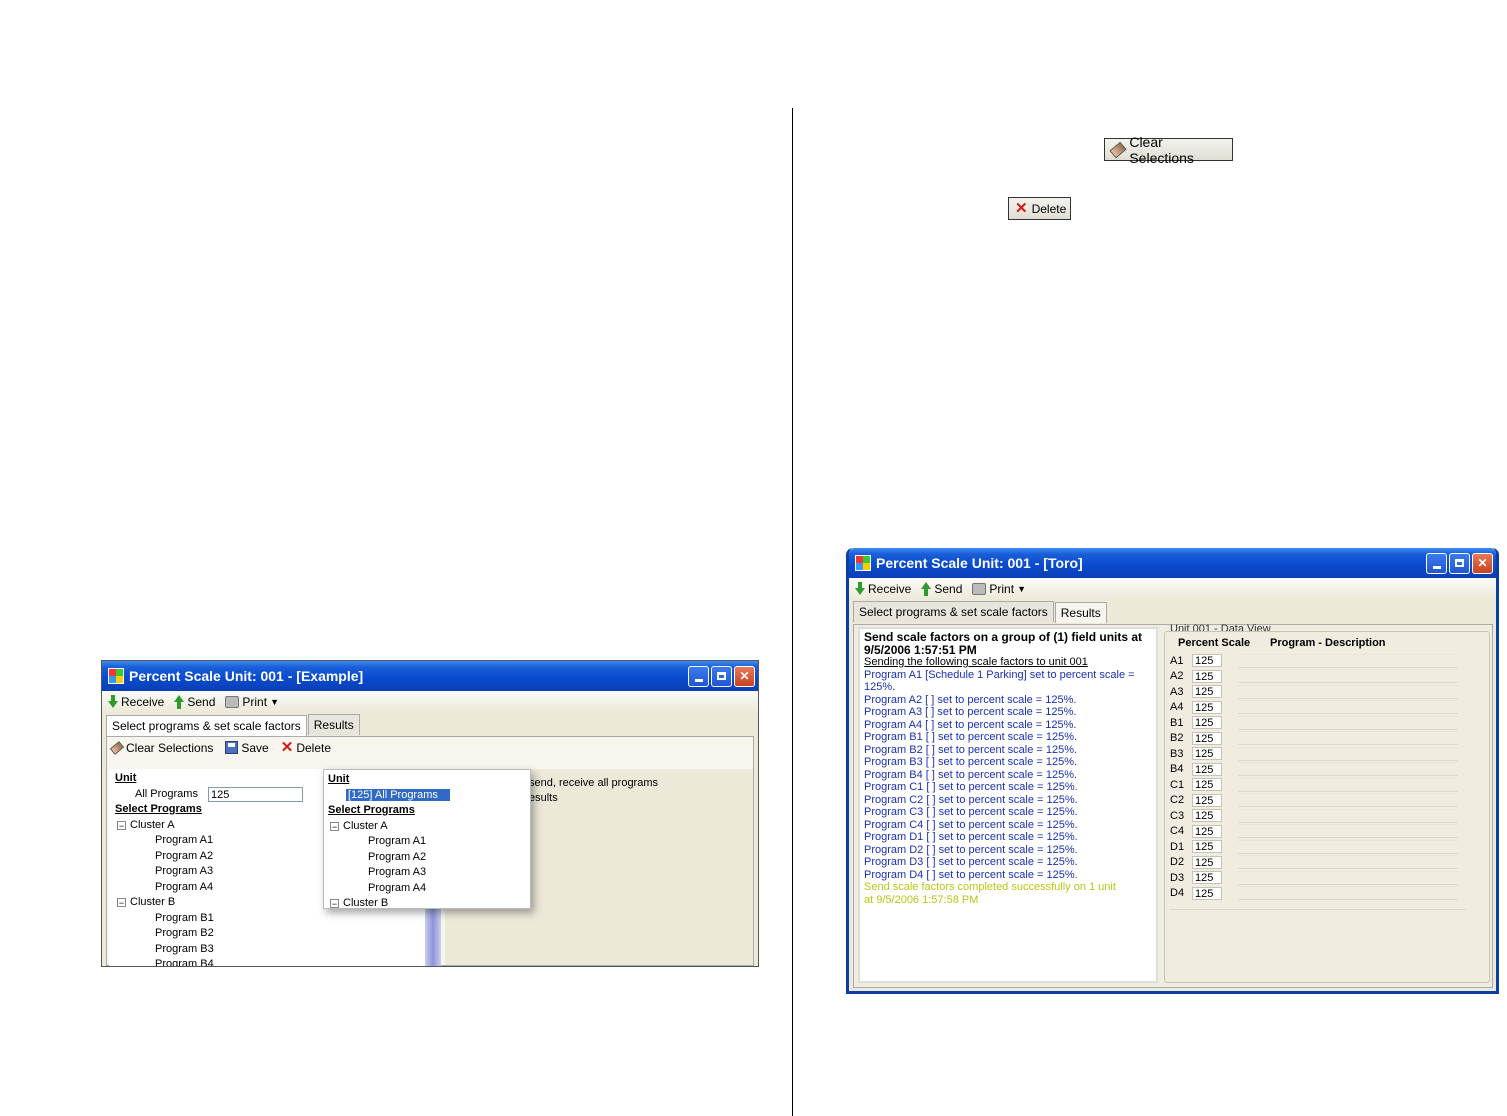 The width and height of the screenshot is (1507, 1116). I want to click on delete-tool: ✕ Delete, so click(306, 747).